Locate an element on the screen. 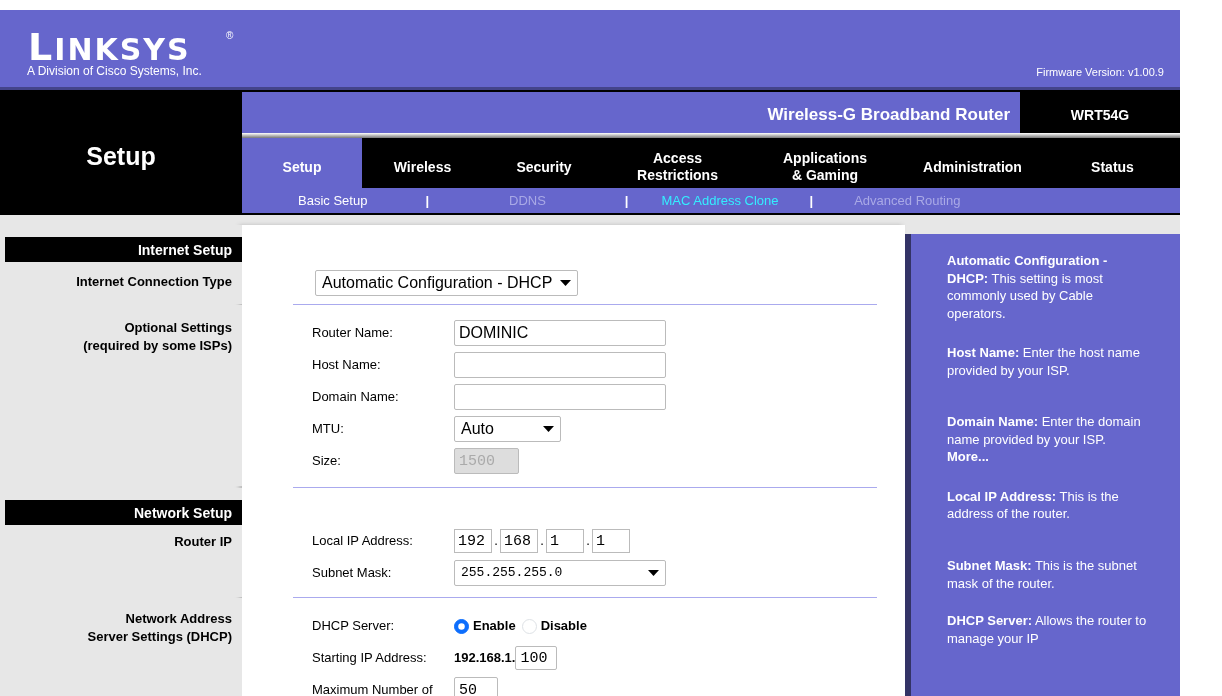  field-label: Starting IP Address: is located at coordinates (370, 658).